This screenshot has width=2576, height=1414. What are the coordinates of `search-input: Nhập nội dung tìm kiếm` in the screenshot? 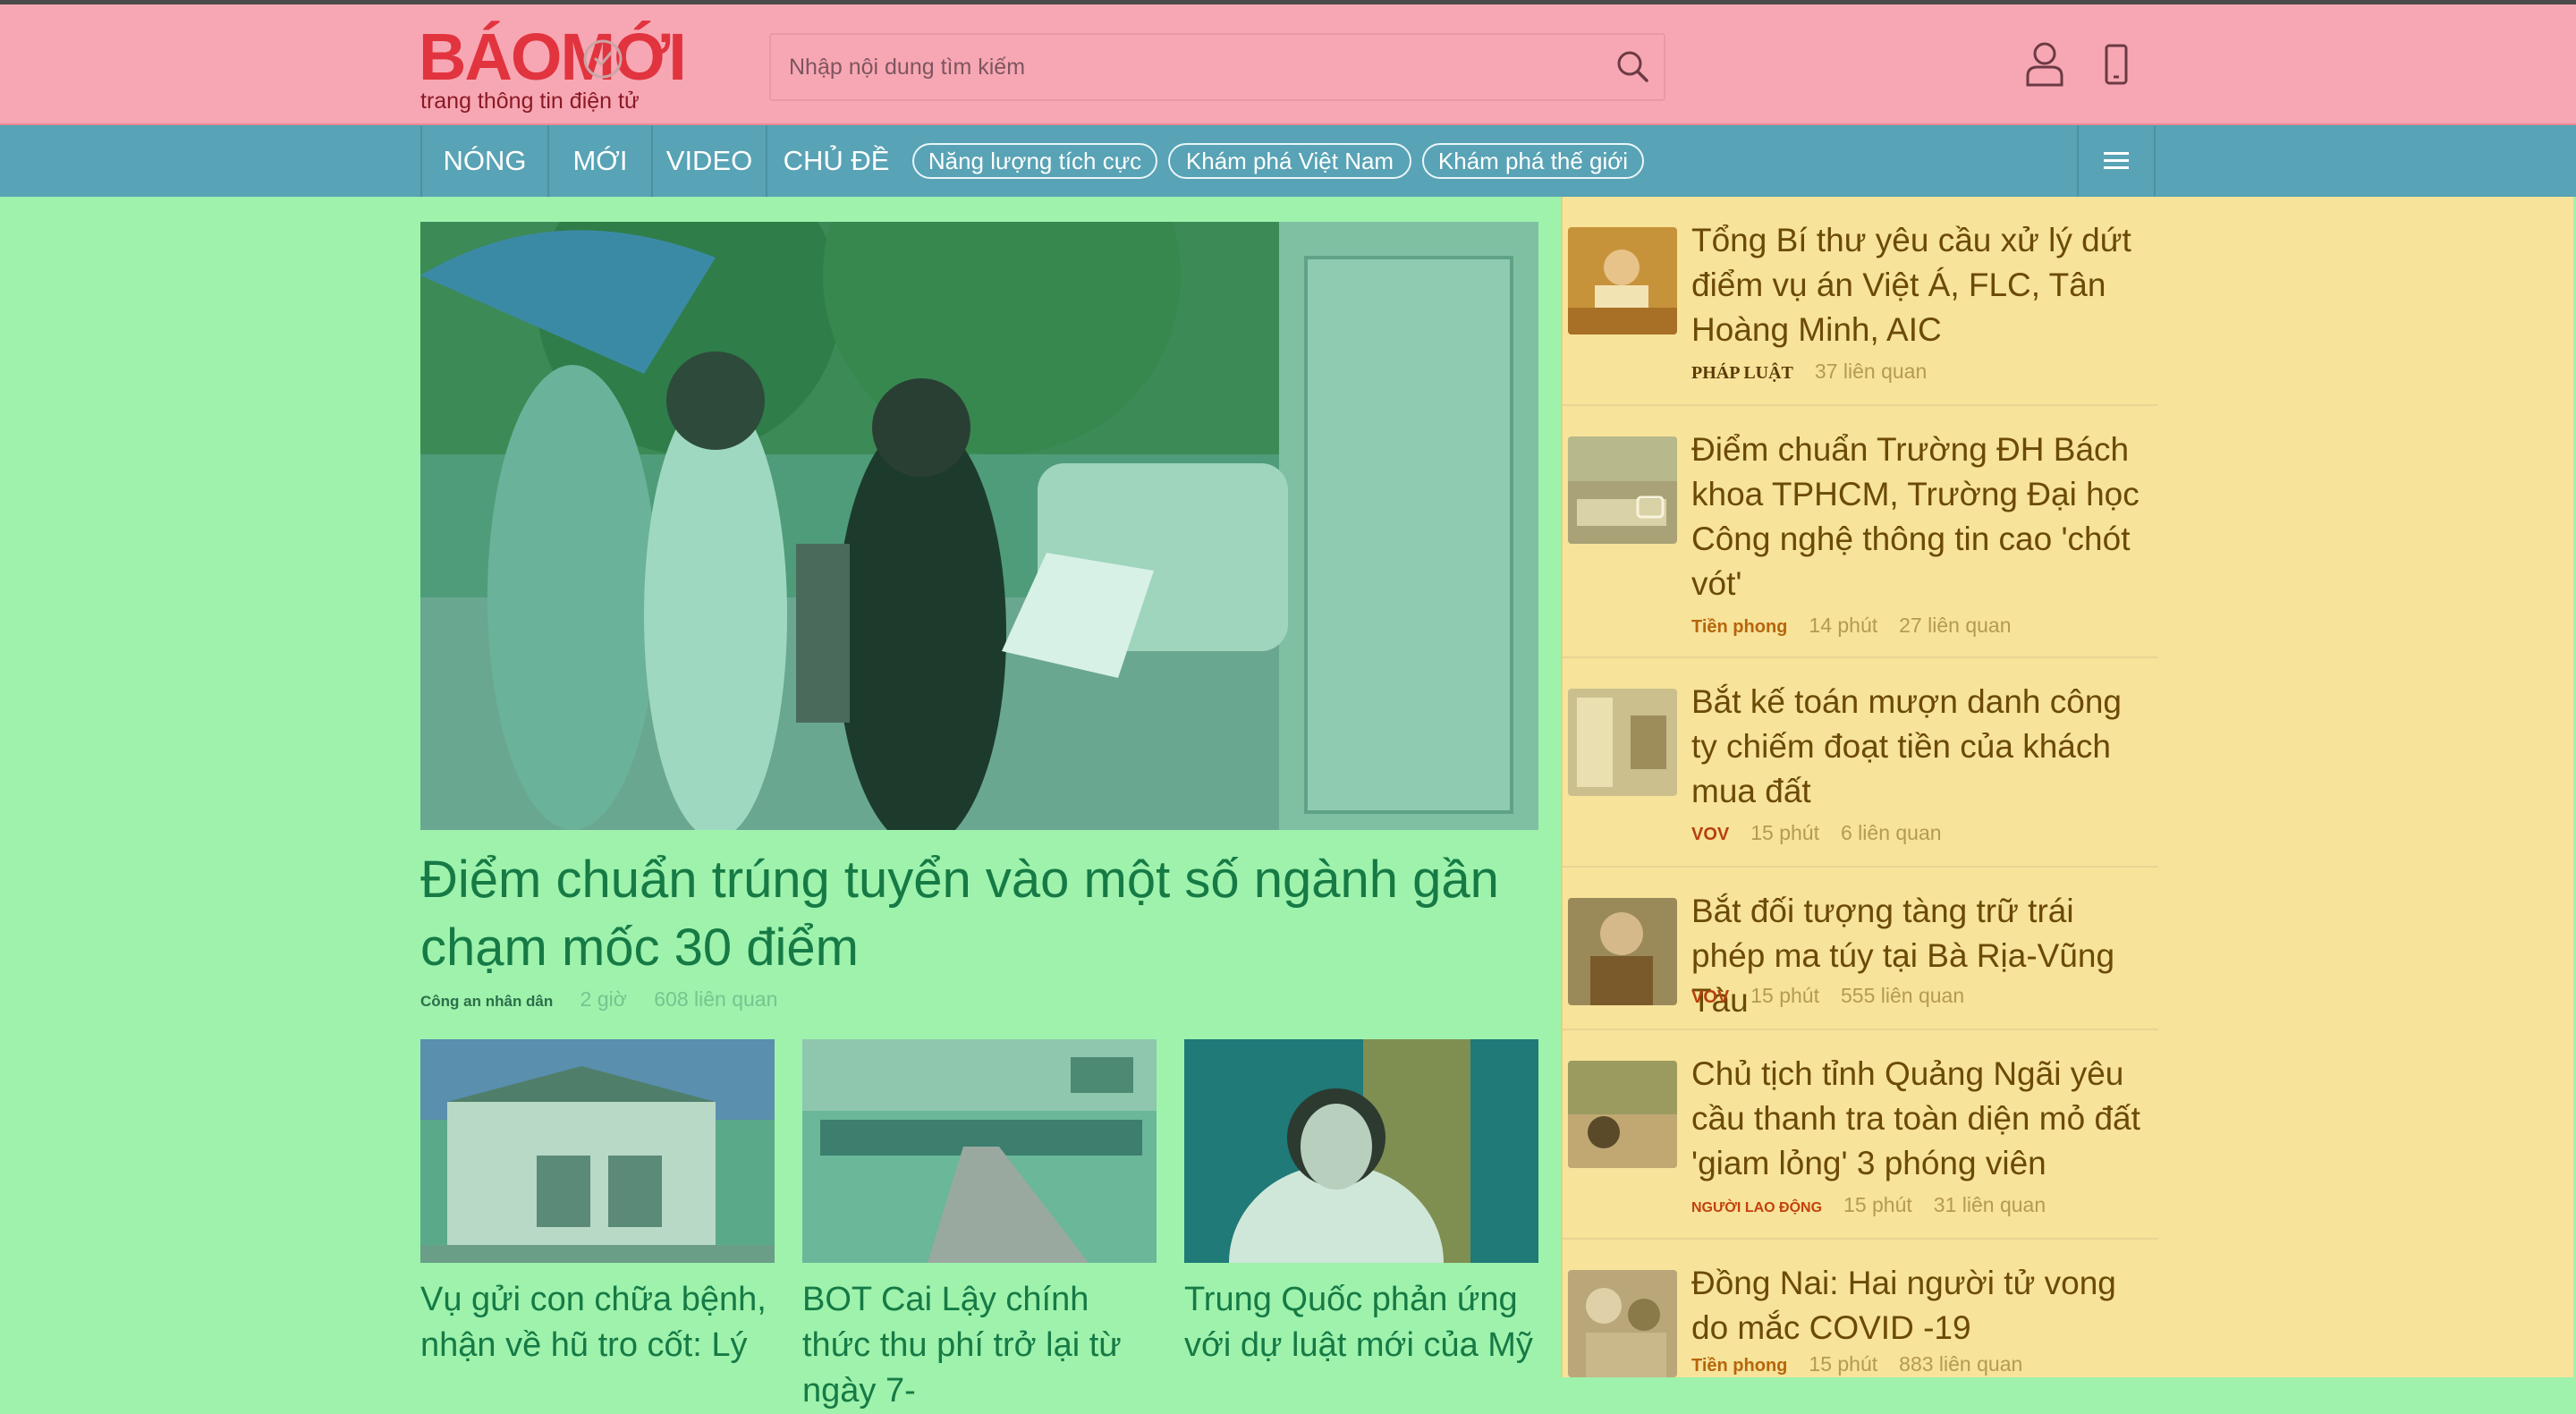 It's located at (907, 67).